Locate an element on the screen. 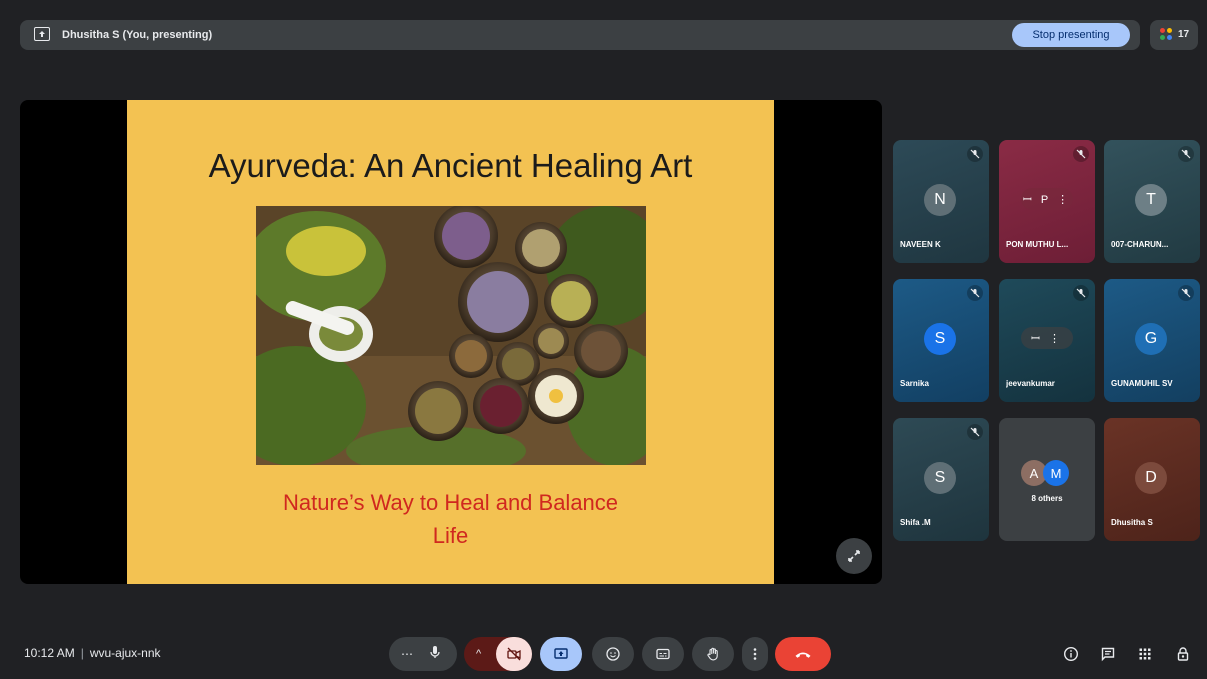 This screenshot has width=1207, height=679. people-icon is located at coordinates (1167, 35).